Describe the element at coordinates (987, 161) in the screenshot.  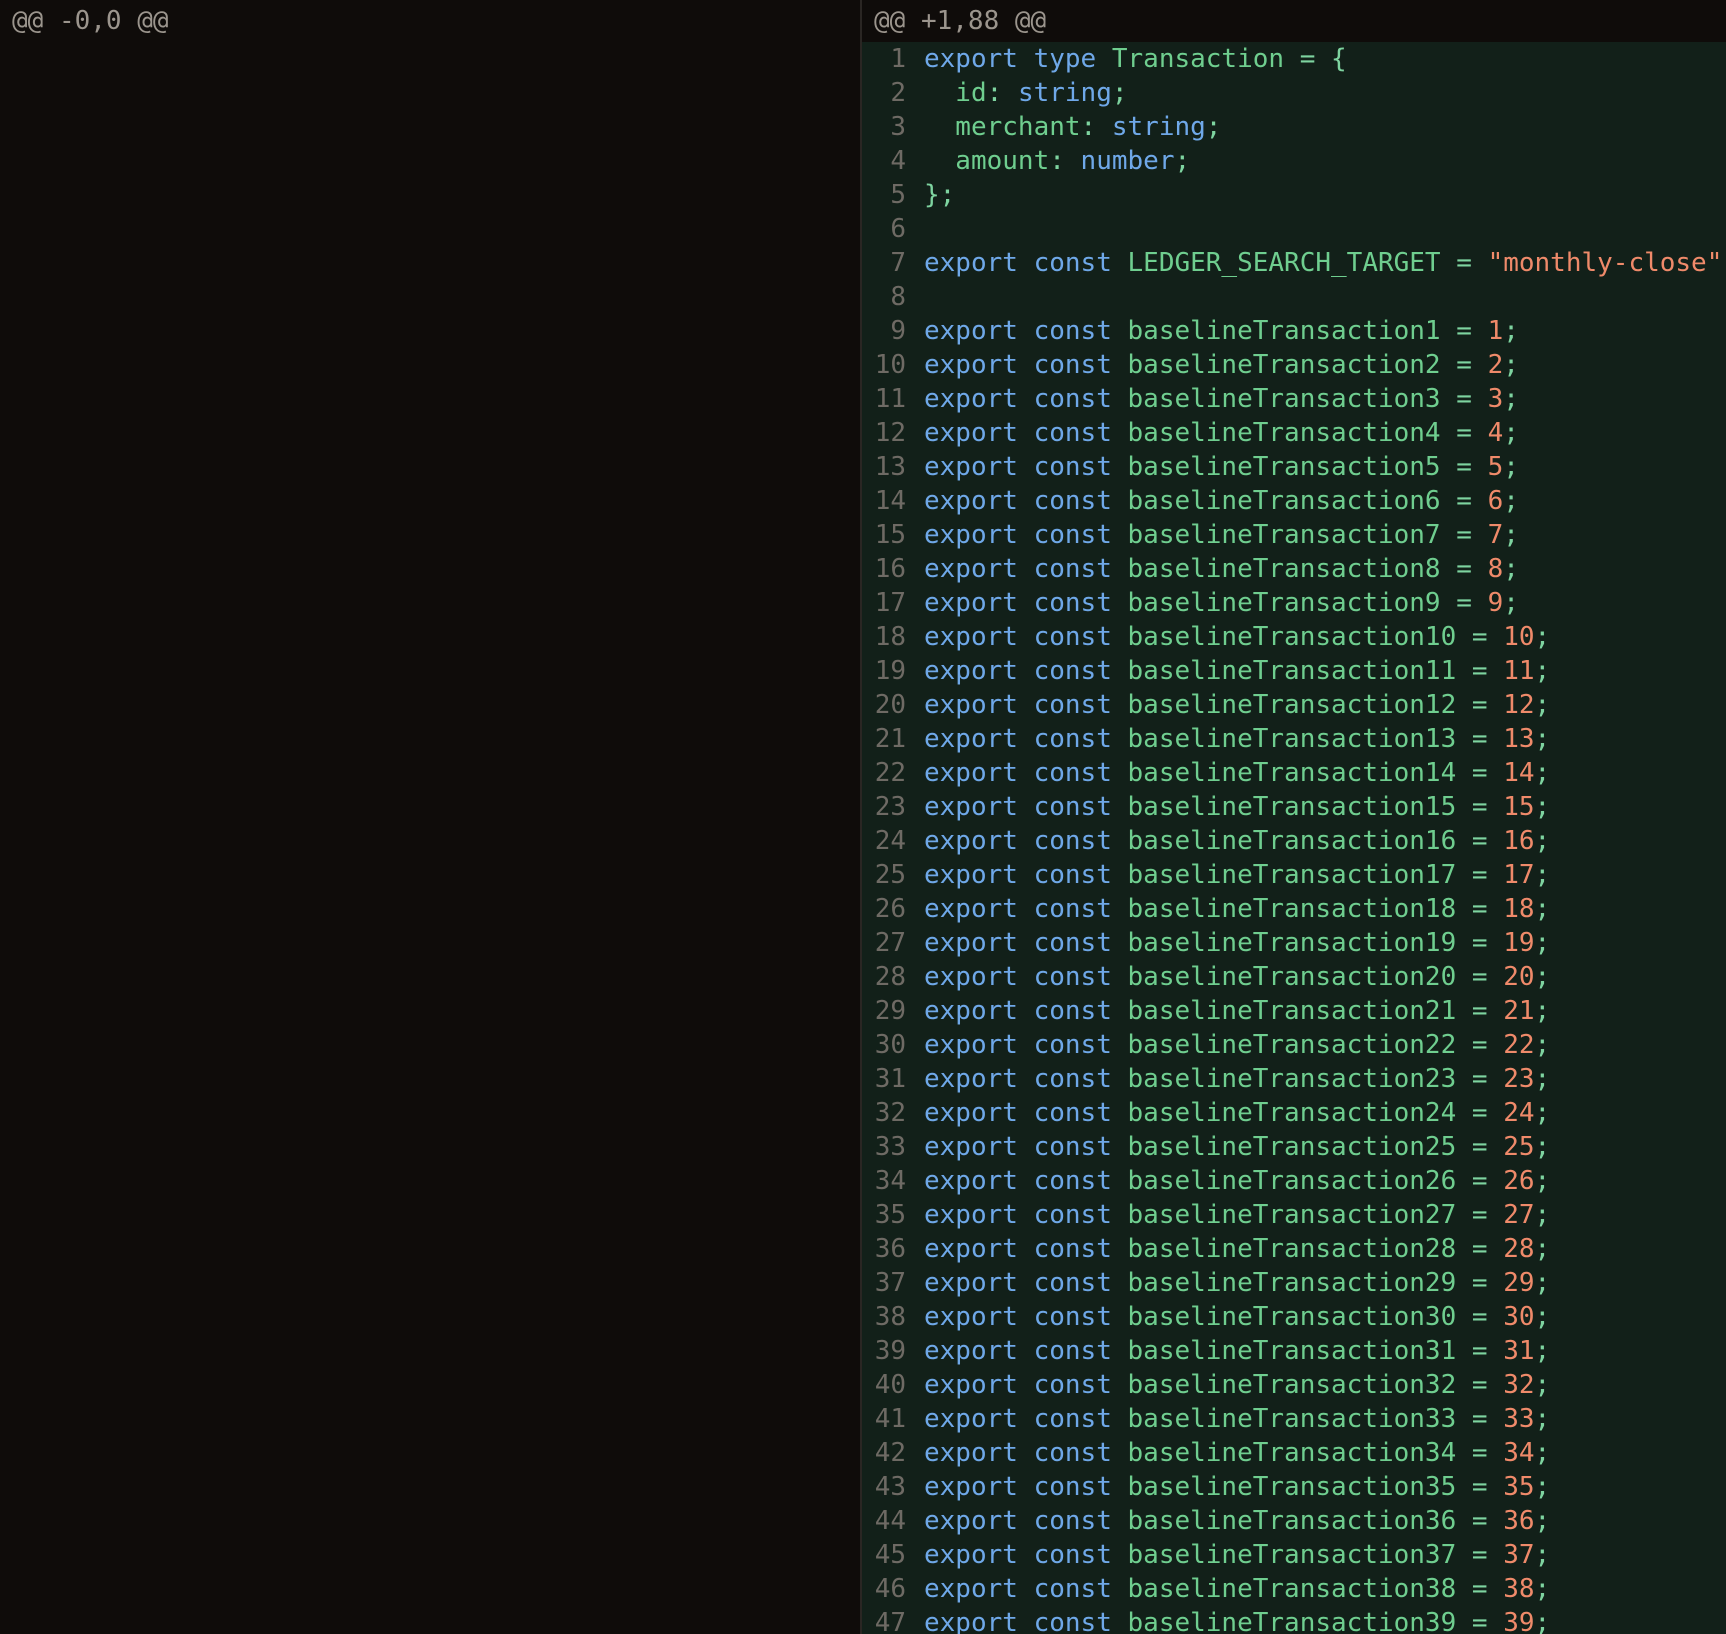
I see `code-token: amount` at that location.